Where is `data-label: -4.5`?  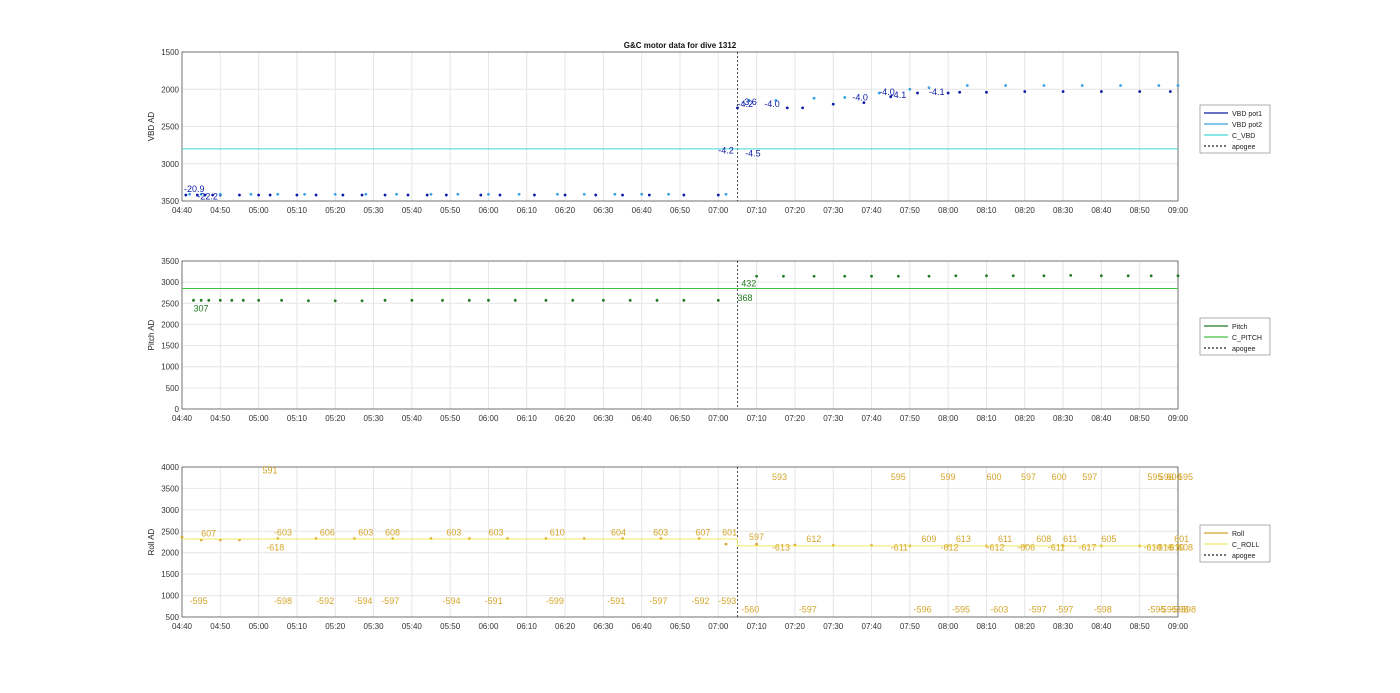
data-label: -4.5 is located at coordinates (753, 153).